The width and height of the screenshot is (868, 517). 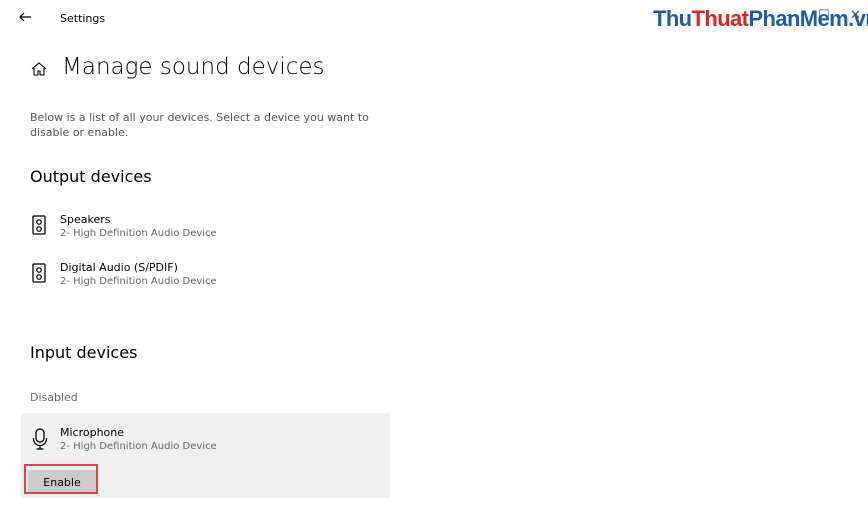 What do you see at coordinates (119, 267) in the screenshot?
I see `device-name: Digital Audio (S/PDIF)` at bounding box center [119, 267].